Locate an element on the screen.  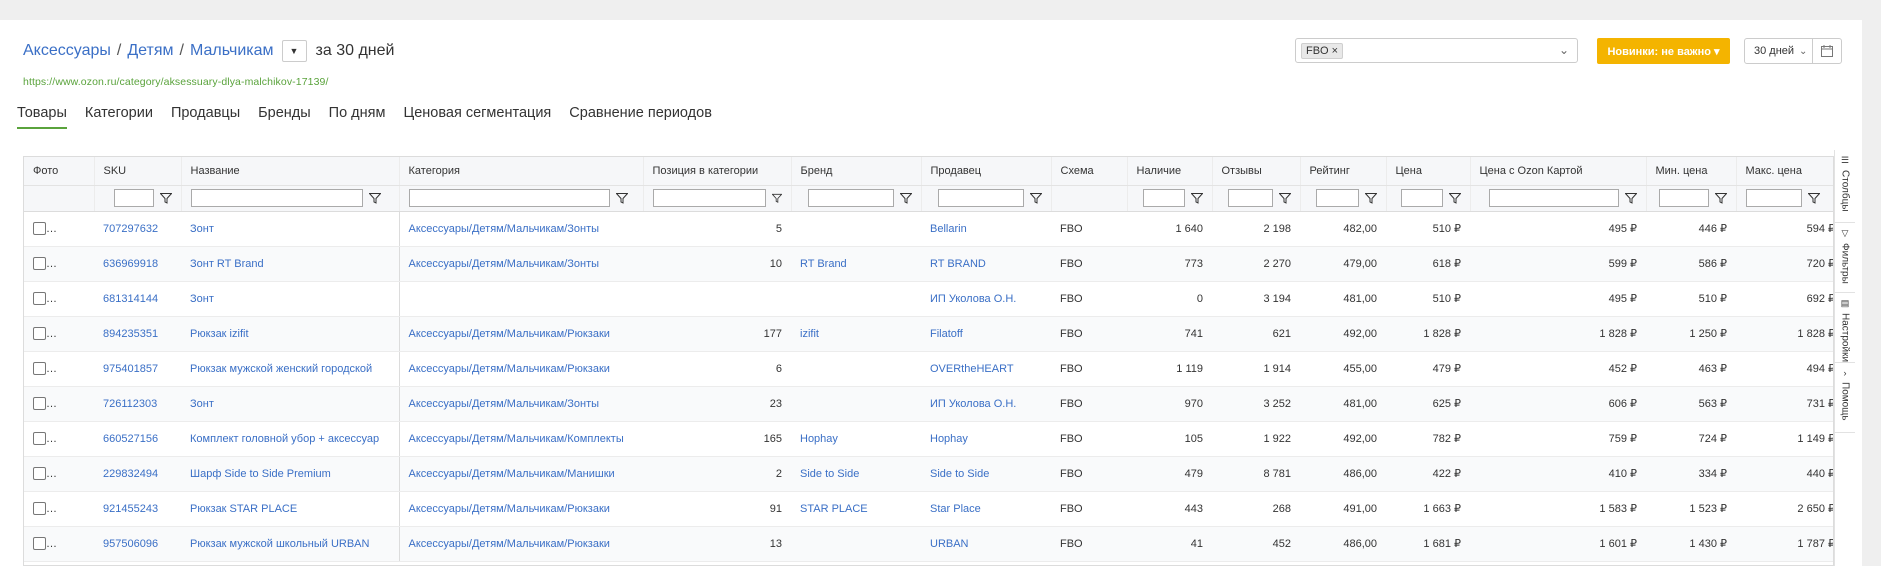
rating-filter-input is located at coordinates (1337, 198).